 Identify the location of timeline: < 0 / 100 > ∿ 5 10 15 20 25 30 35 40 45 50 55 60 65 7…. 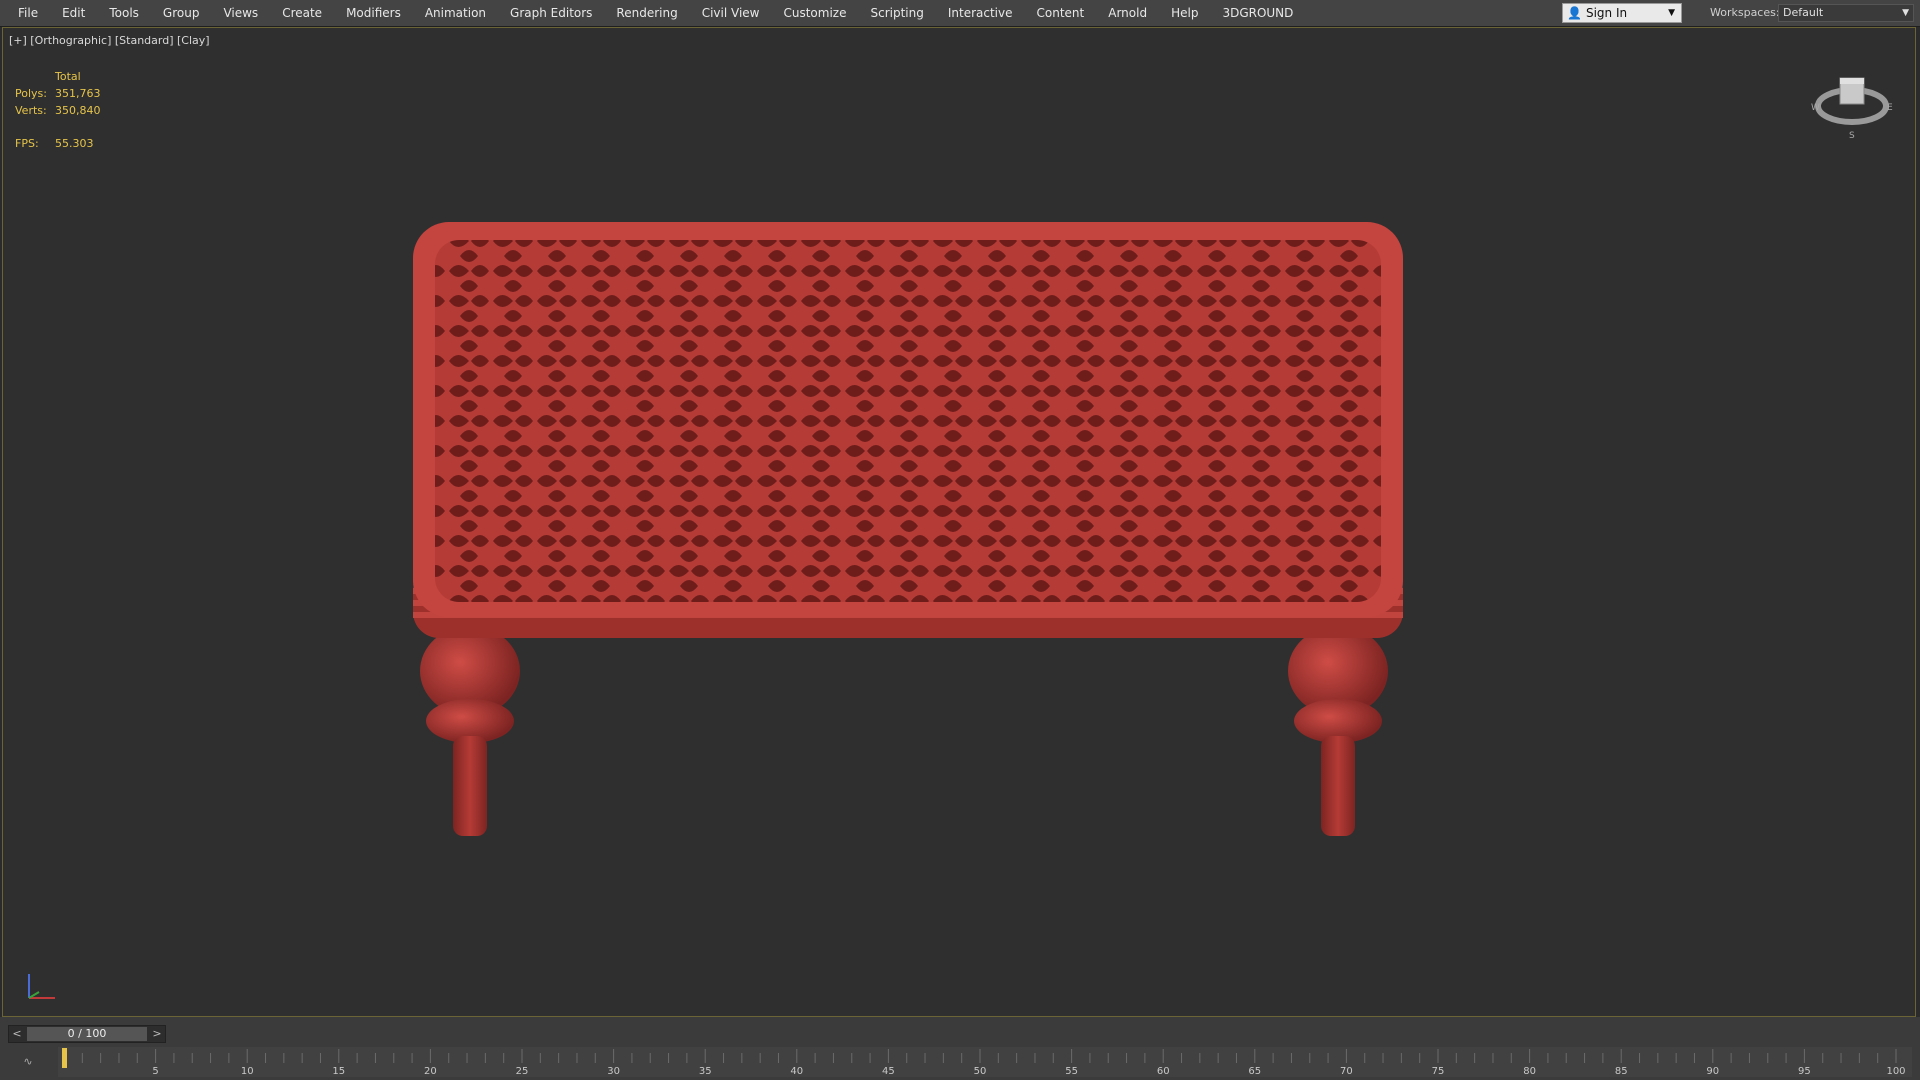
(960, 1048).